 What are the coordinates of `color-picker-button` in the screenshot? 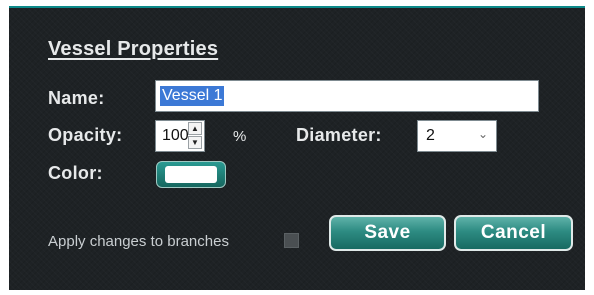 It's located at (191, 174).